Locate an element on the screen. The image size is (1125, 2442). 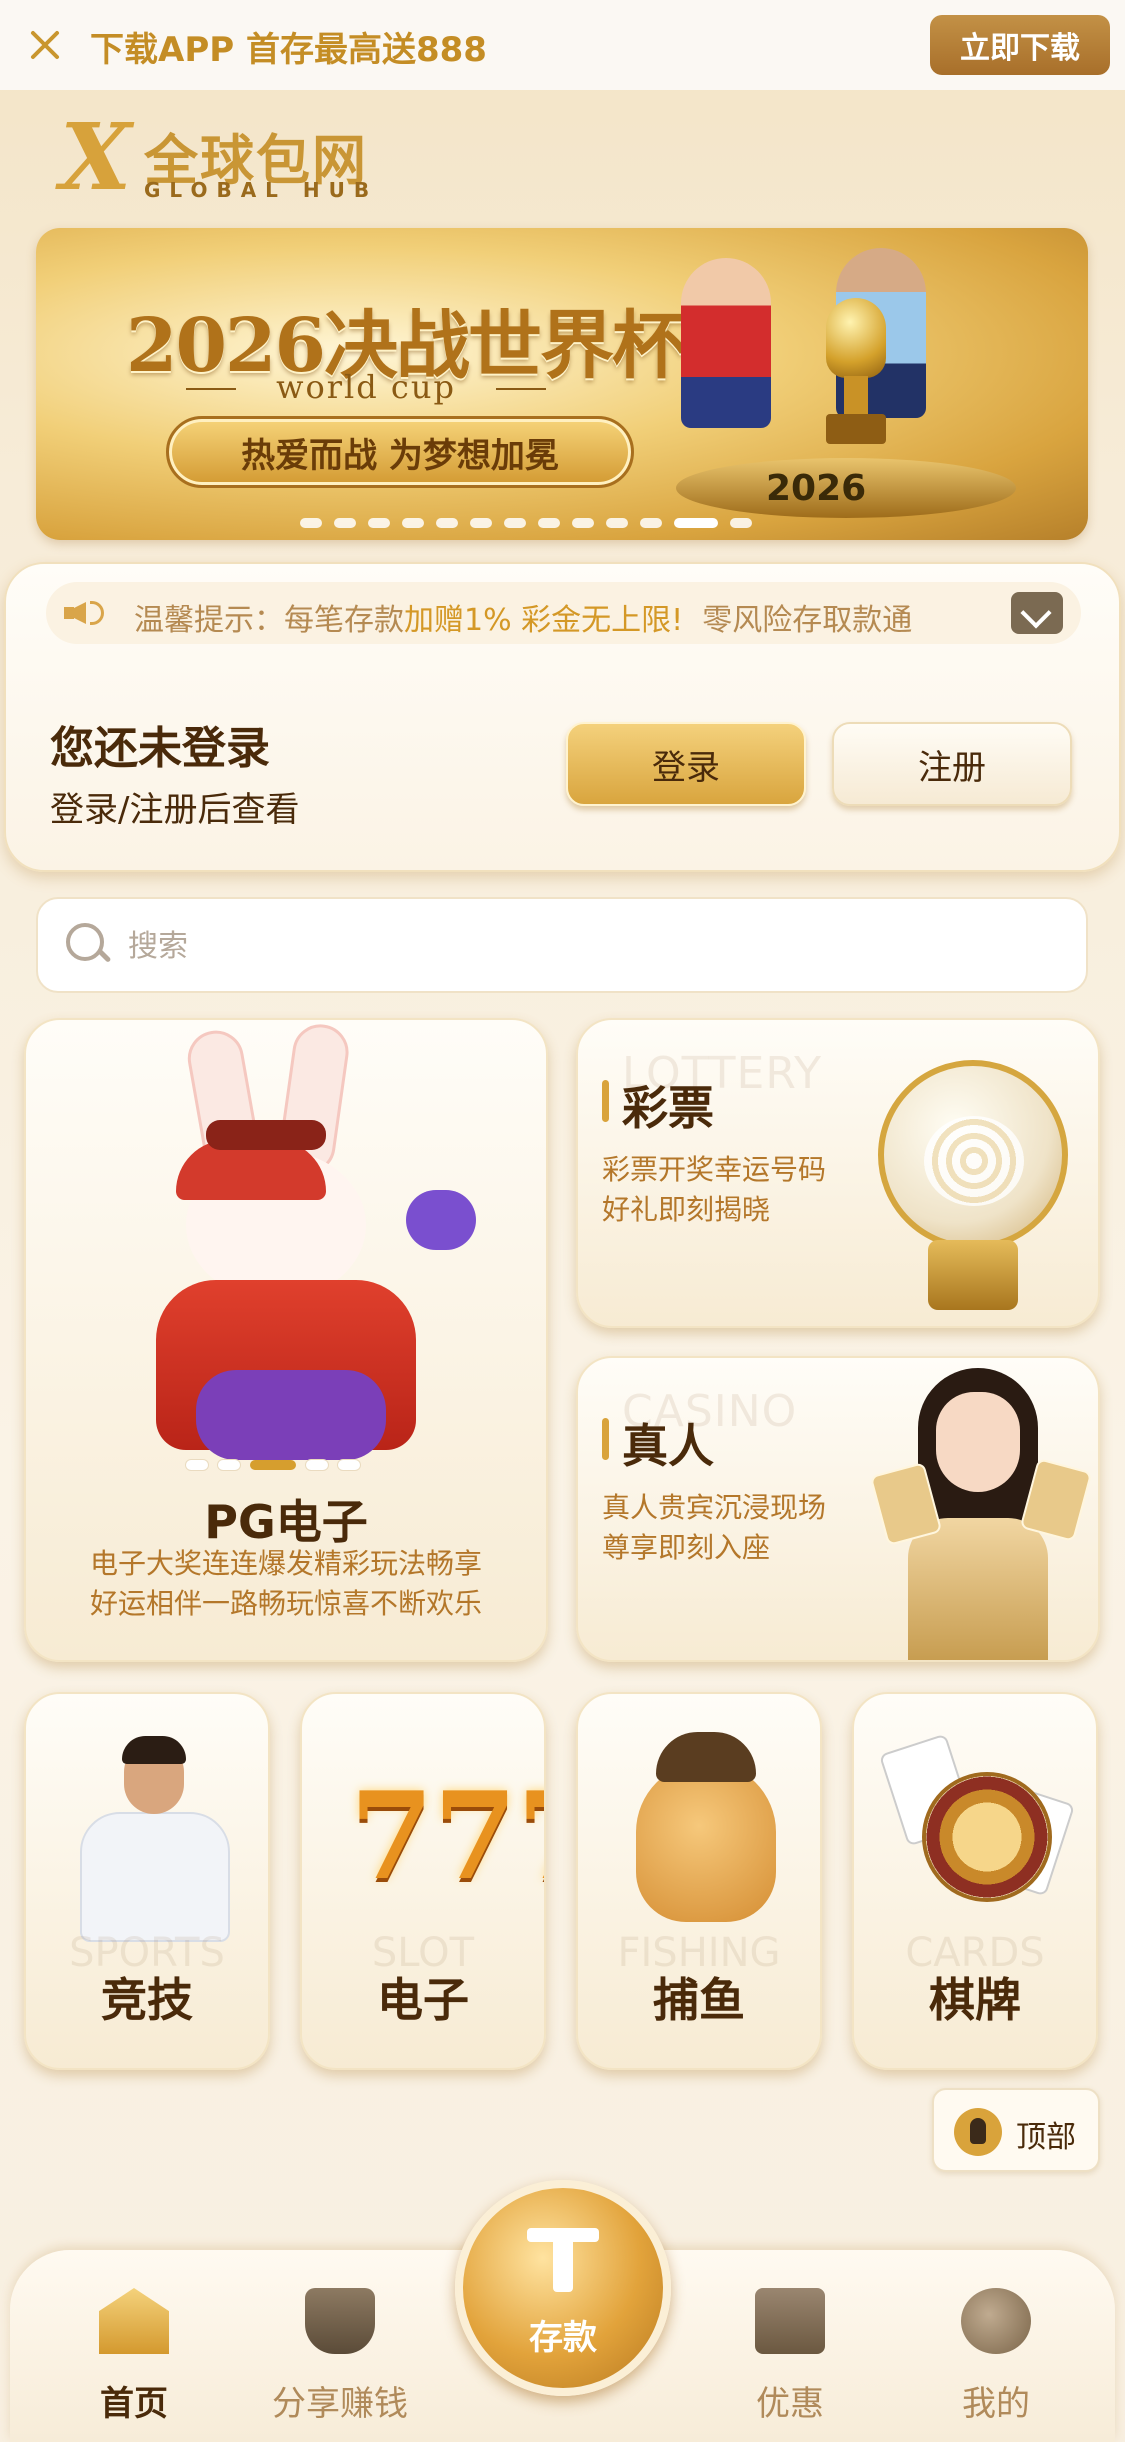
tether-icon is located at coordinates (563, 2260).